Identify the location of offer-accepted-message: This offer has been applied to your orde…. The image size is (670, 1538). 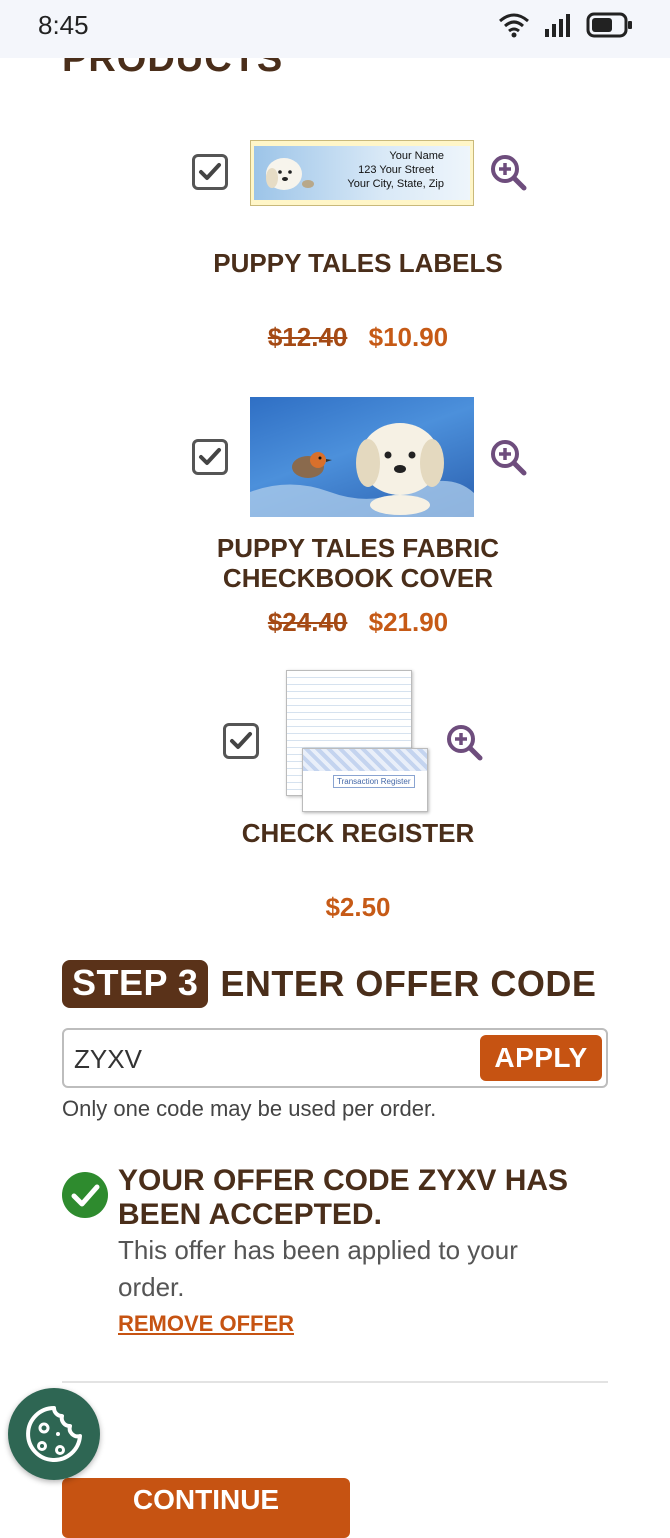
(318, 1268).